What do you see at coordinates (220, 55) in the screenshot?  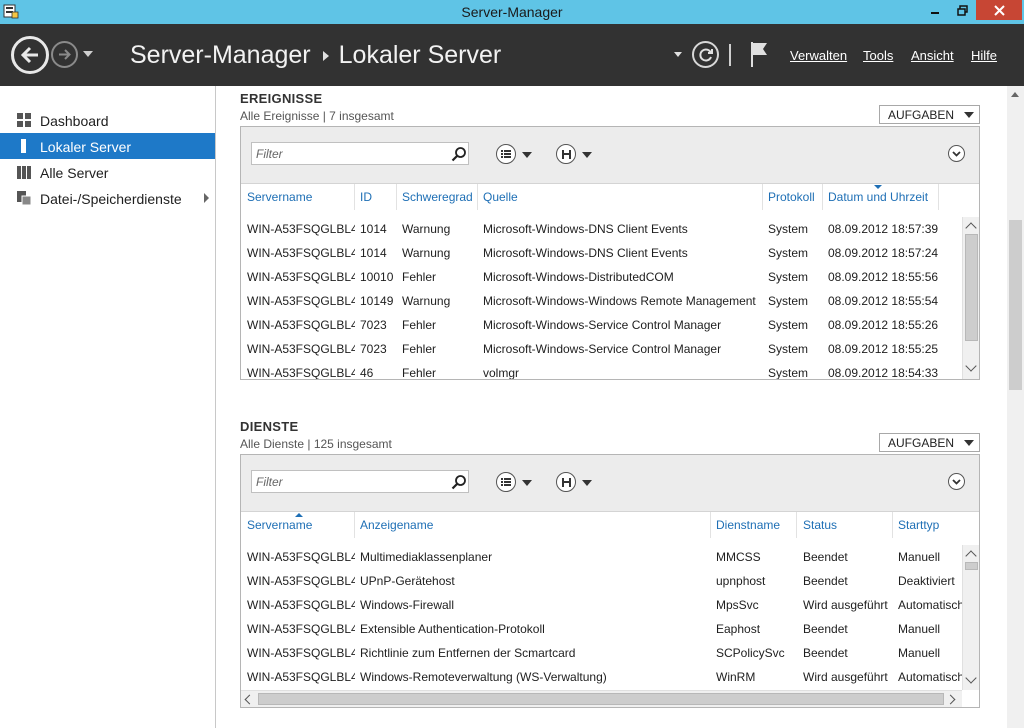 I see `breadcrumb-root: Server-Manager` at bounding box center [220, 55].